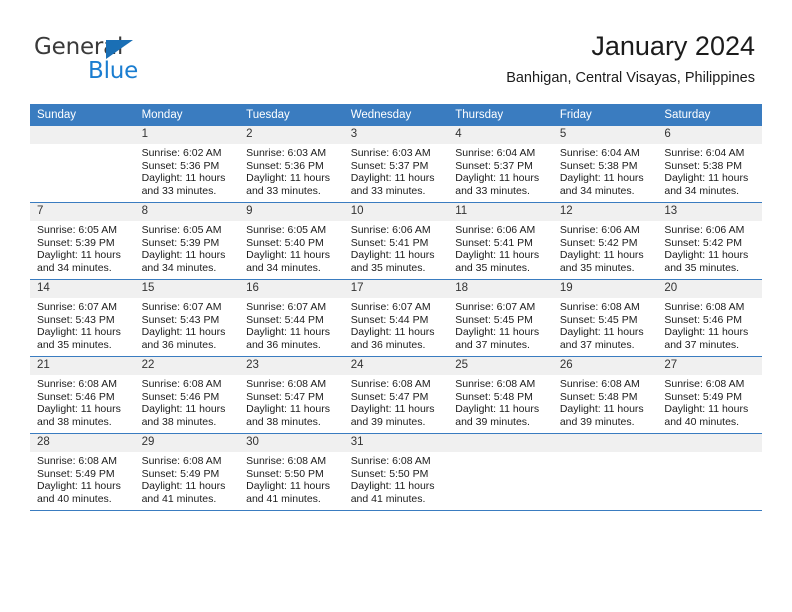 The height and width of the screenshot is (612, 792). Describe the element at coordinates (709, 115) in the screenshot. I see `weekday-header-saturday: Saturday` at that location.